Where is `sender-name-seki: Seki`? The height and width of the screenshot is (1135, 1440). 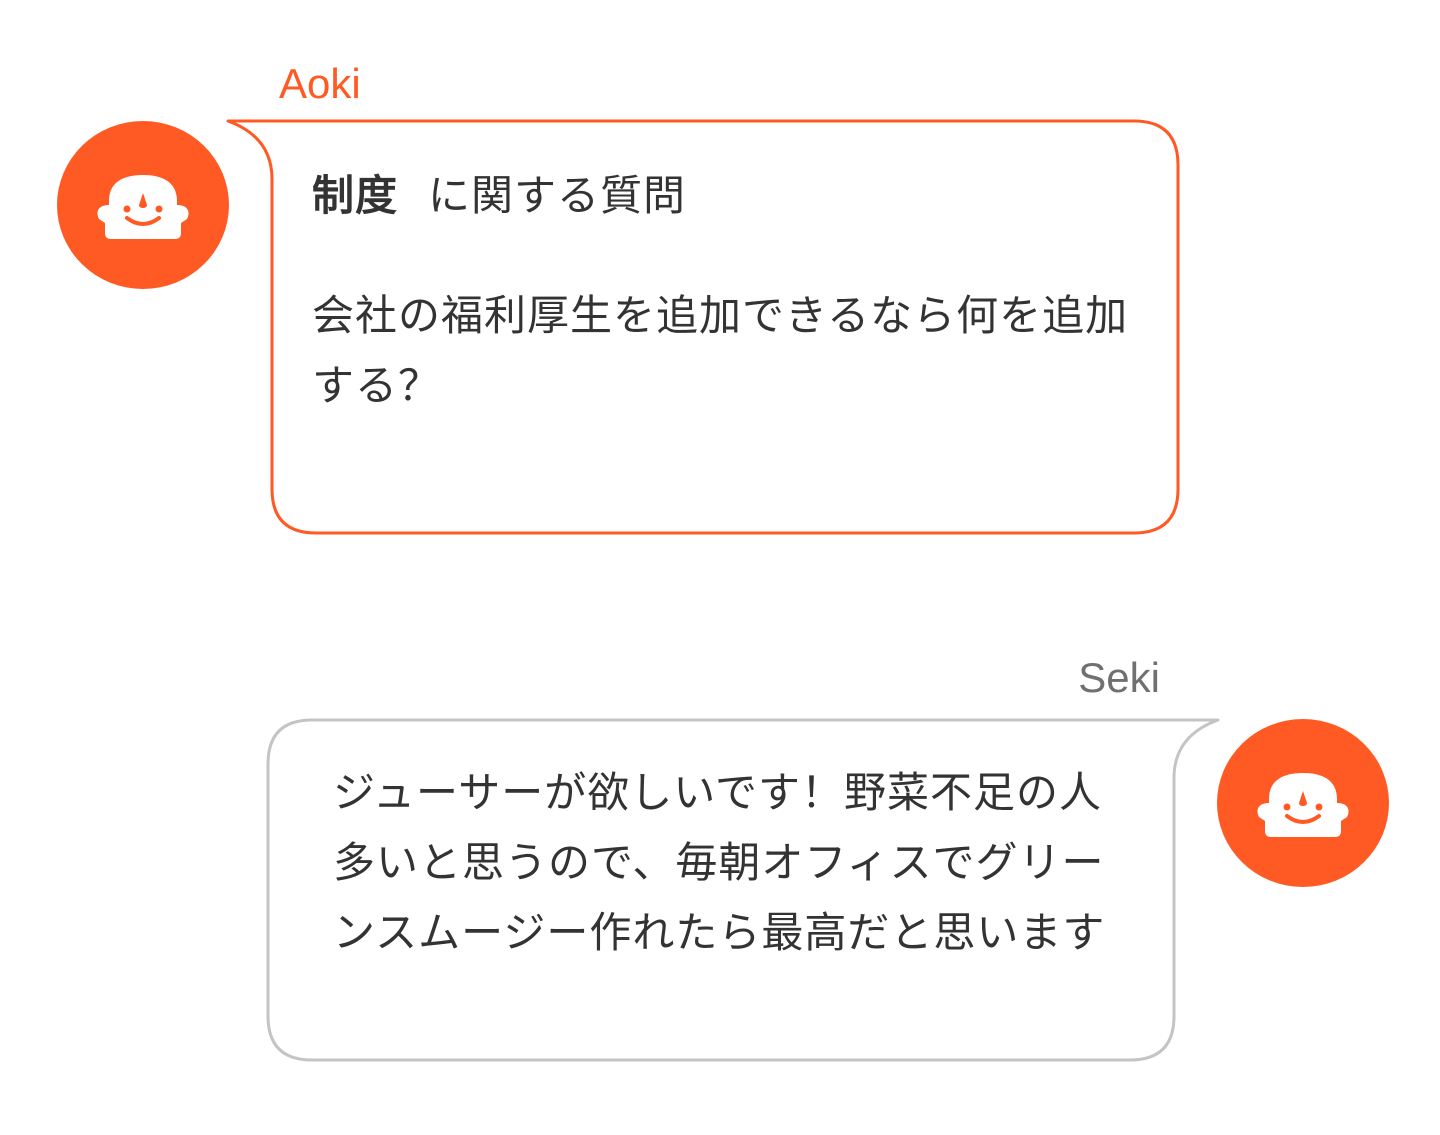 sender-name-seki: Seki is located at coordinates (1119, 677).